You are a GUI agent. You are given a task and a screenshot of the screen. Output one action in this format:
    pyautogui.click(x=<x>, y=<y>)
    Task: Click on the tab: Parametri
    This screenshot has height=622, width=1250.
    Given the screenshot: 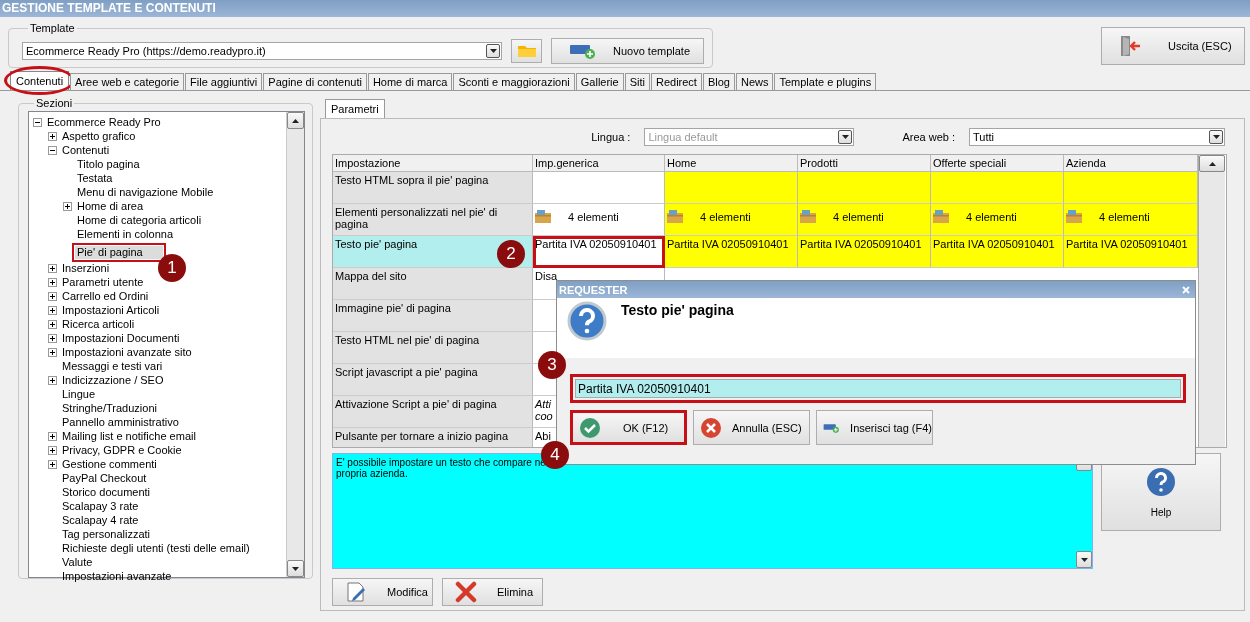 What is the action you would take?
    pyautogui.click(x=355, y=108)
    